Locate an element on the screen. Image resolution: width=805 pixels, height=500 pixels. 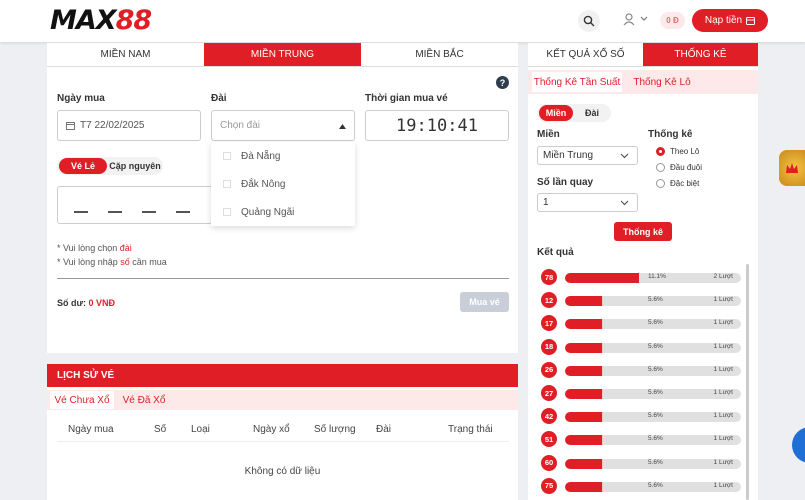
search-button is located at coordinates (589, 21).